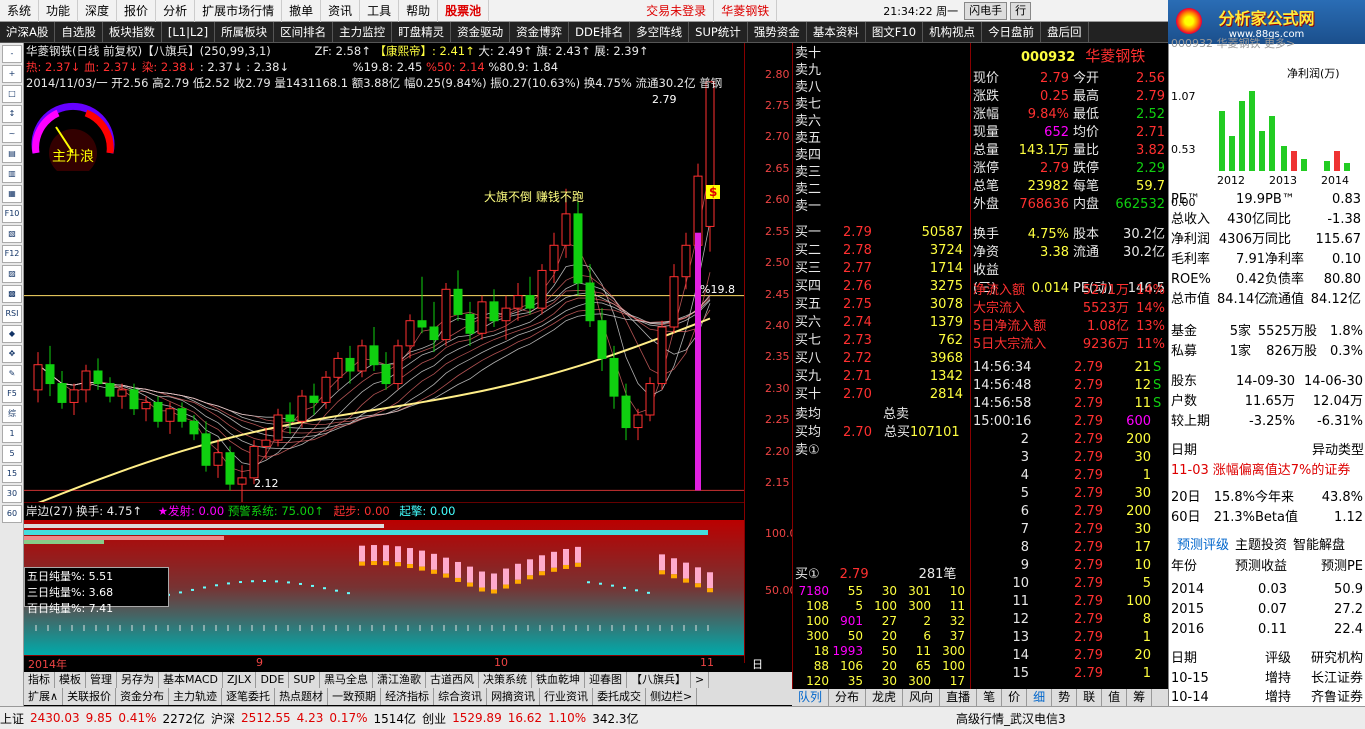 The image size is (1365, 729). I want to click on tab-0: 沪深A股, so click(28, 32).